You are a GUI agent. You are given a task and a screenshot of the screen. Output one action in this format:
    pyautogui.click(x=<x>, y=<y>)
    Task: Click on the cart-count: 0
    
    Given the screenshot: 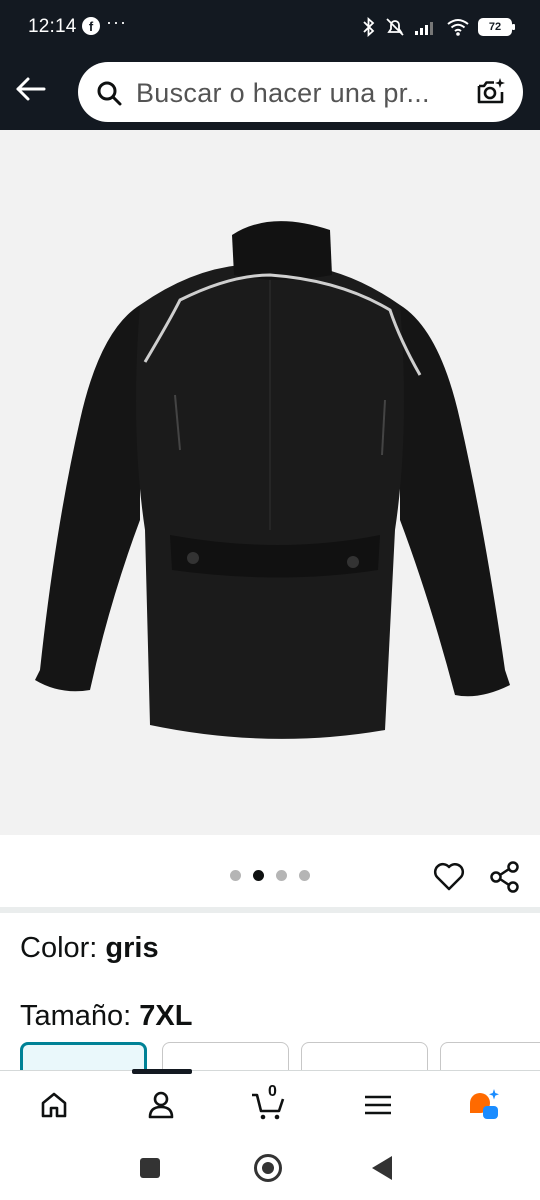 What is the action you would take?
    pyautogui.click(x=272, y=1091)
    